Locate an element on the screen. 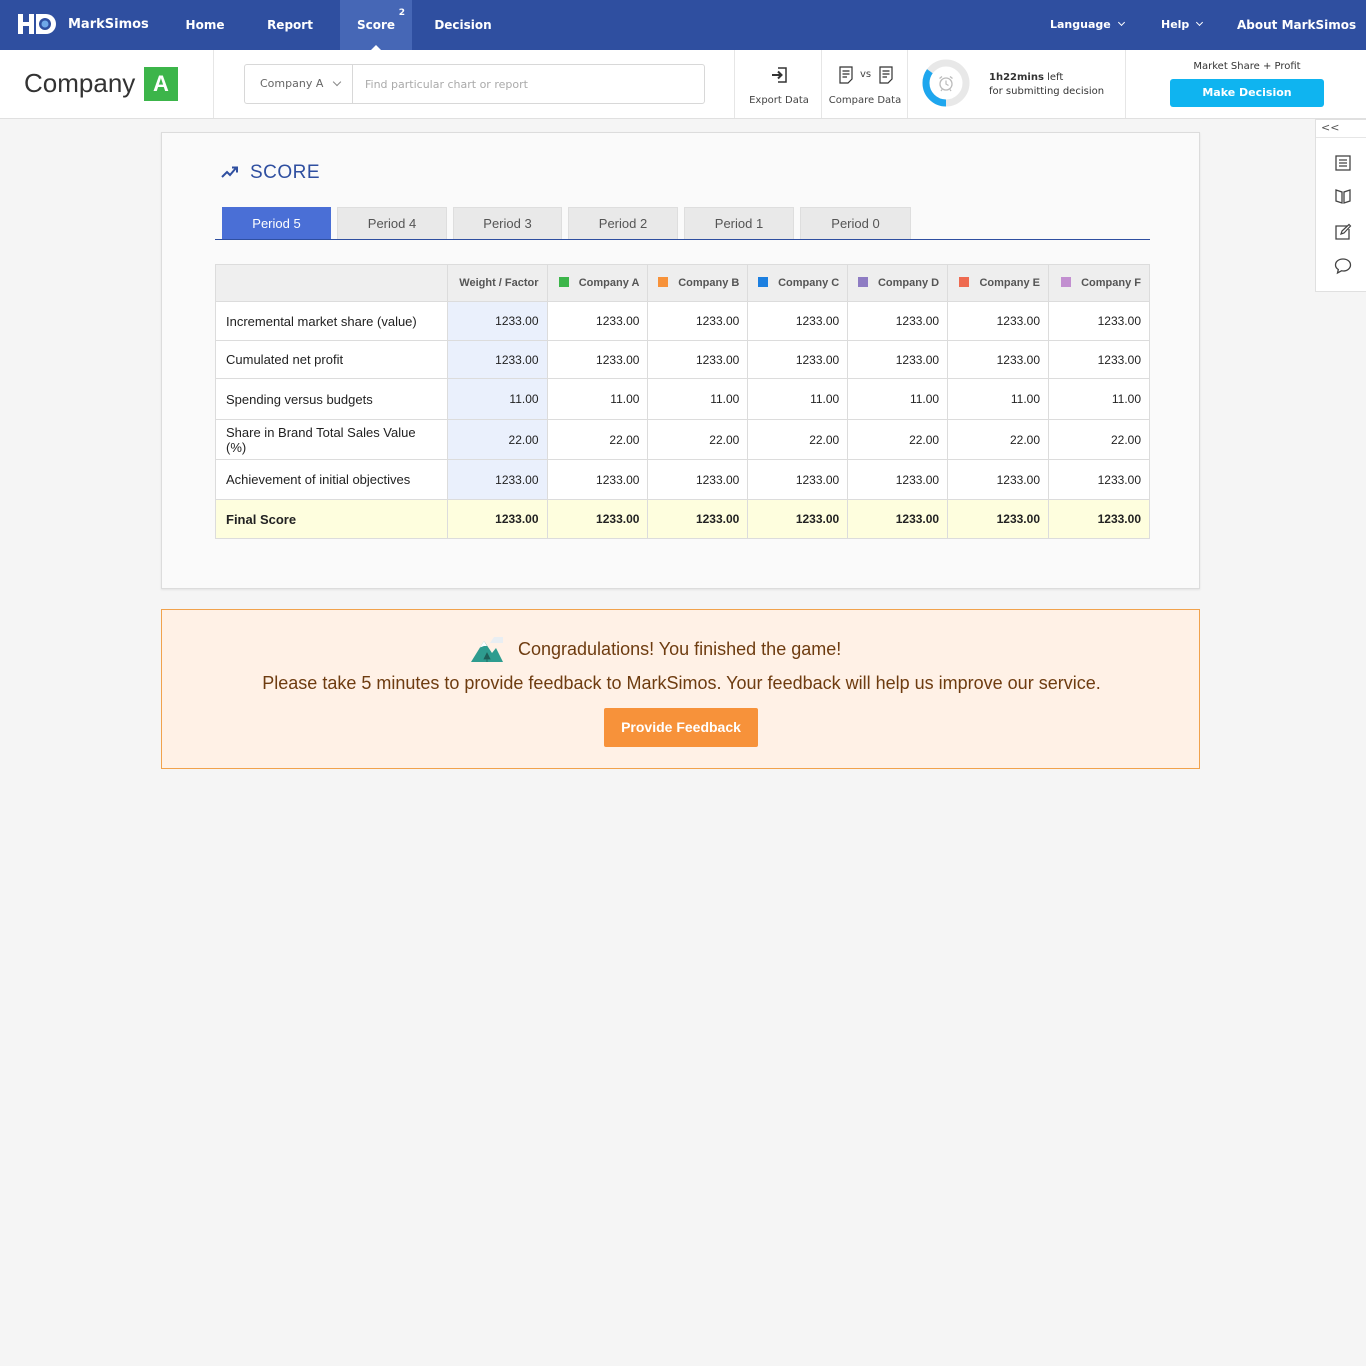 The height and width of the screenshot is (1366, 1366). final-score-label: Final Score is located at coordinates (331, 519).